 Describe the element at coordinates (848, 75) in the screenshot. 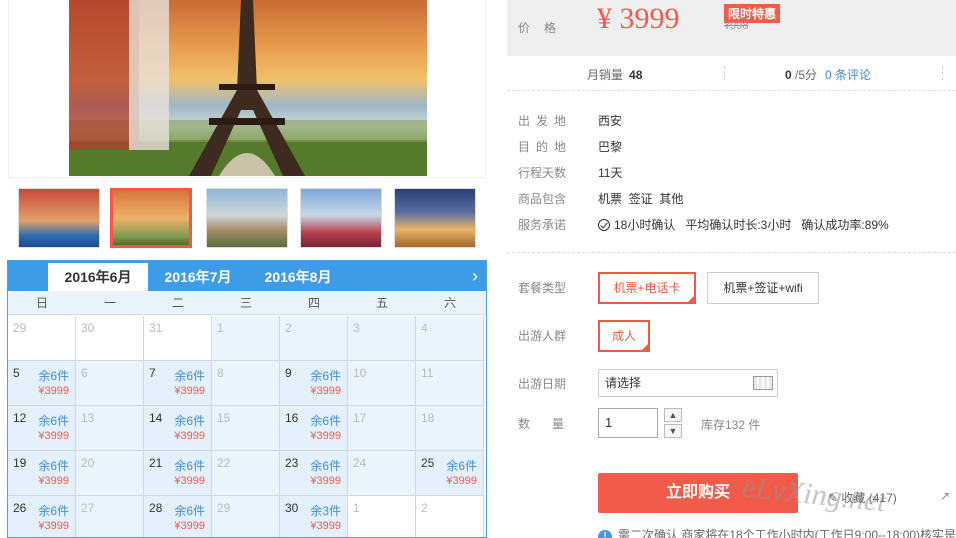

I see `reviews-link: 0 条评论` at that location.